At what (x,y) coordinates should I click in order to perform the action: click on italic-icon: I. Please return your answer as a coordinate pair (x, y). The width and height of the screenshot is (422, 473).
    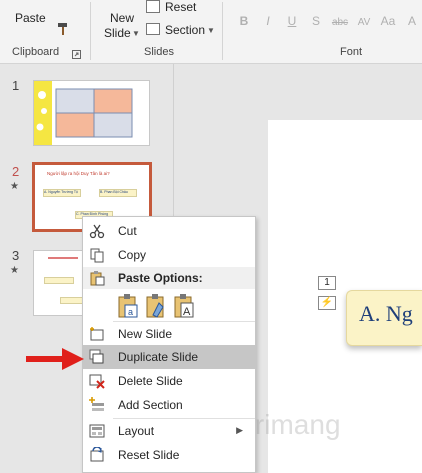
    Looking at the image, I should click on (268, 21).